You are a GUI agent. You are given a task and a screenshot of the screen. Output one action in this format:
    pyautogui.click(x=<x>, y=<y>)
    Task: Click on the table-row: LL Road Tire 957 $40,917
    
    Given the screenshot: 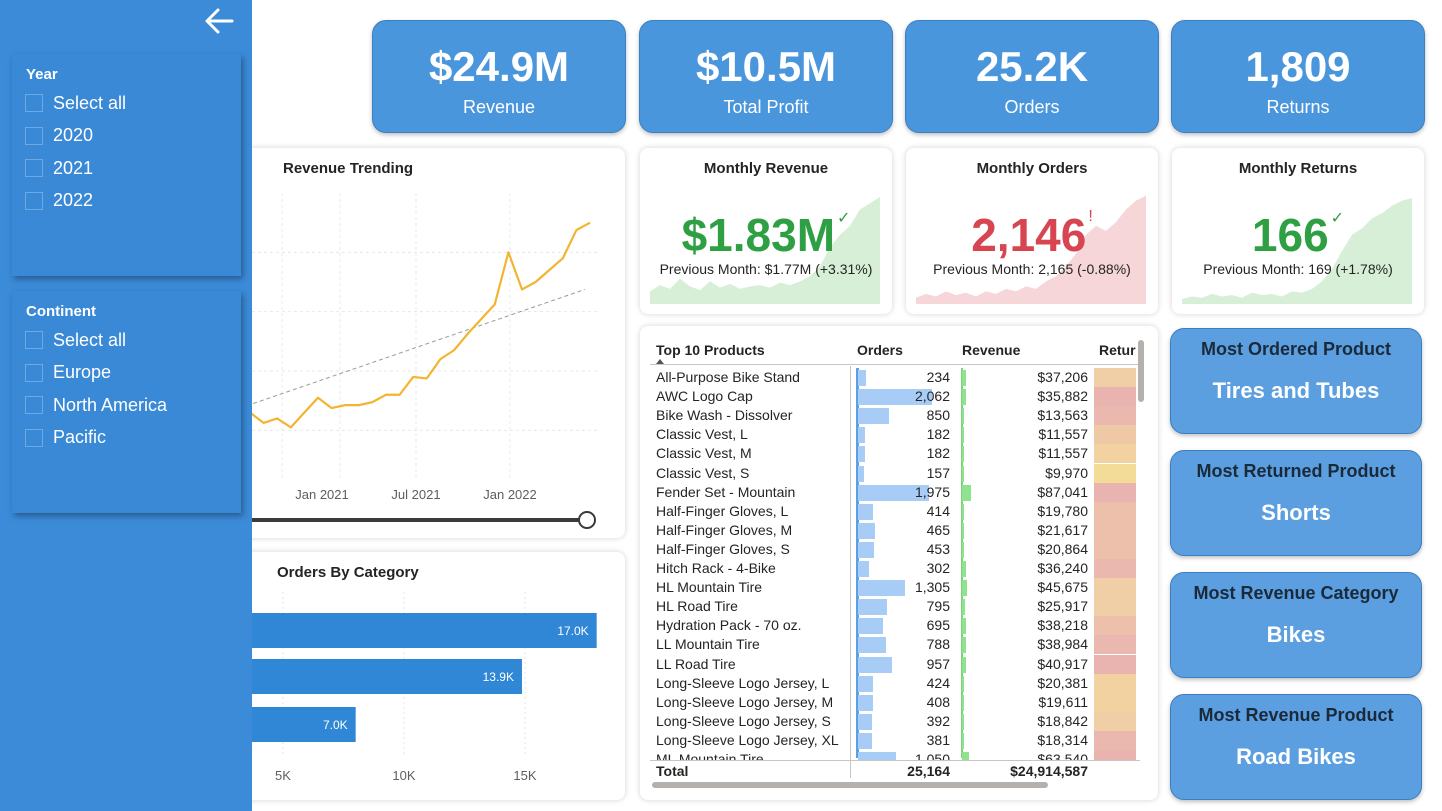 What is the action you would take?
    pyautogui.click(x=895, y=664)
    